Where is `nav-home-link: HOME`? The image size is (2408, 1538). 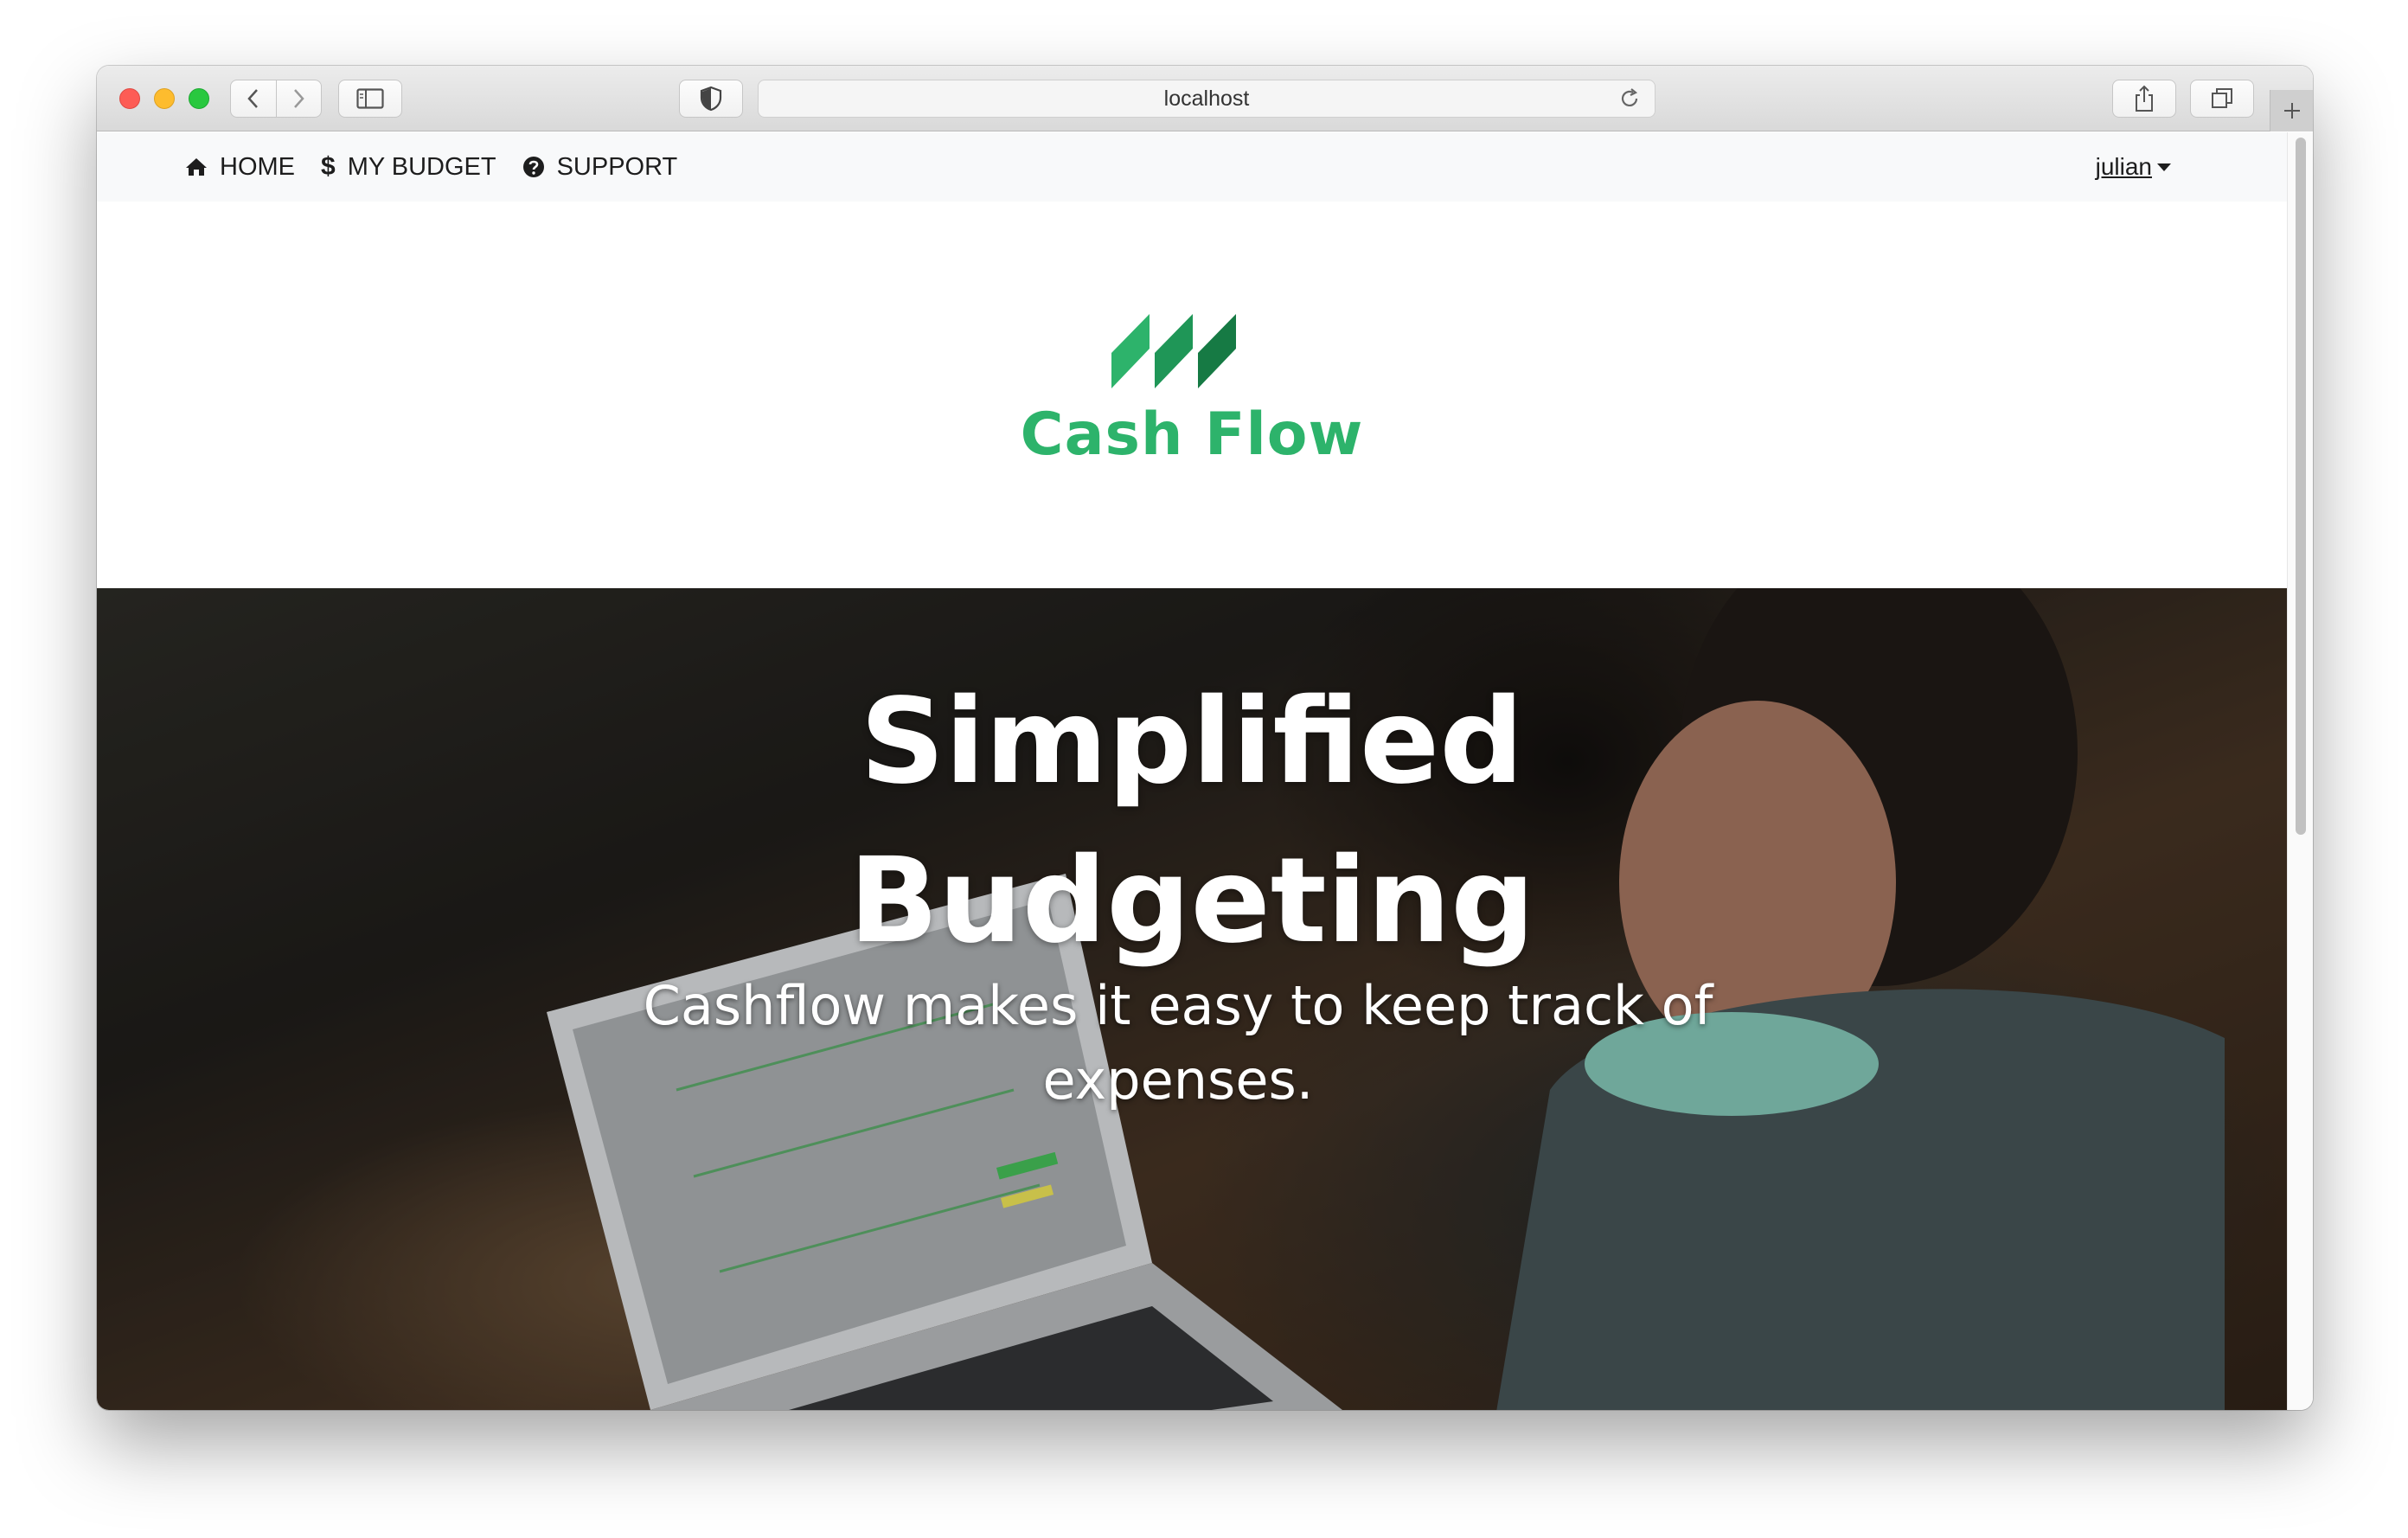
nav-home-link: HOME is located at coordinates (240, 168).